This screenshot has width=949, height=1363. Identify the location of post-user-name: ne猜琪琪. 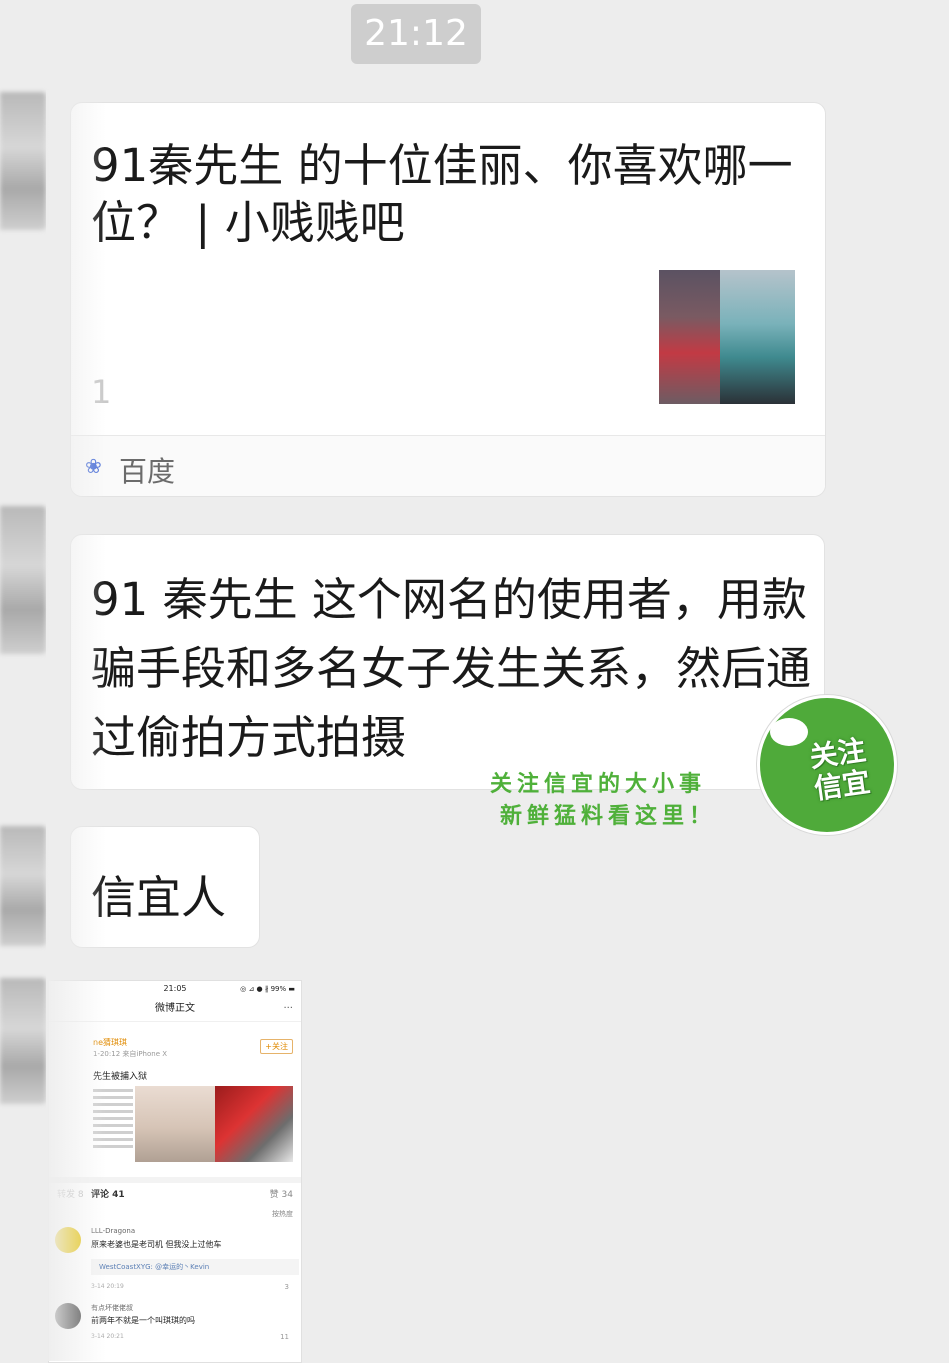
(110, 1042).